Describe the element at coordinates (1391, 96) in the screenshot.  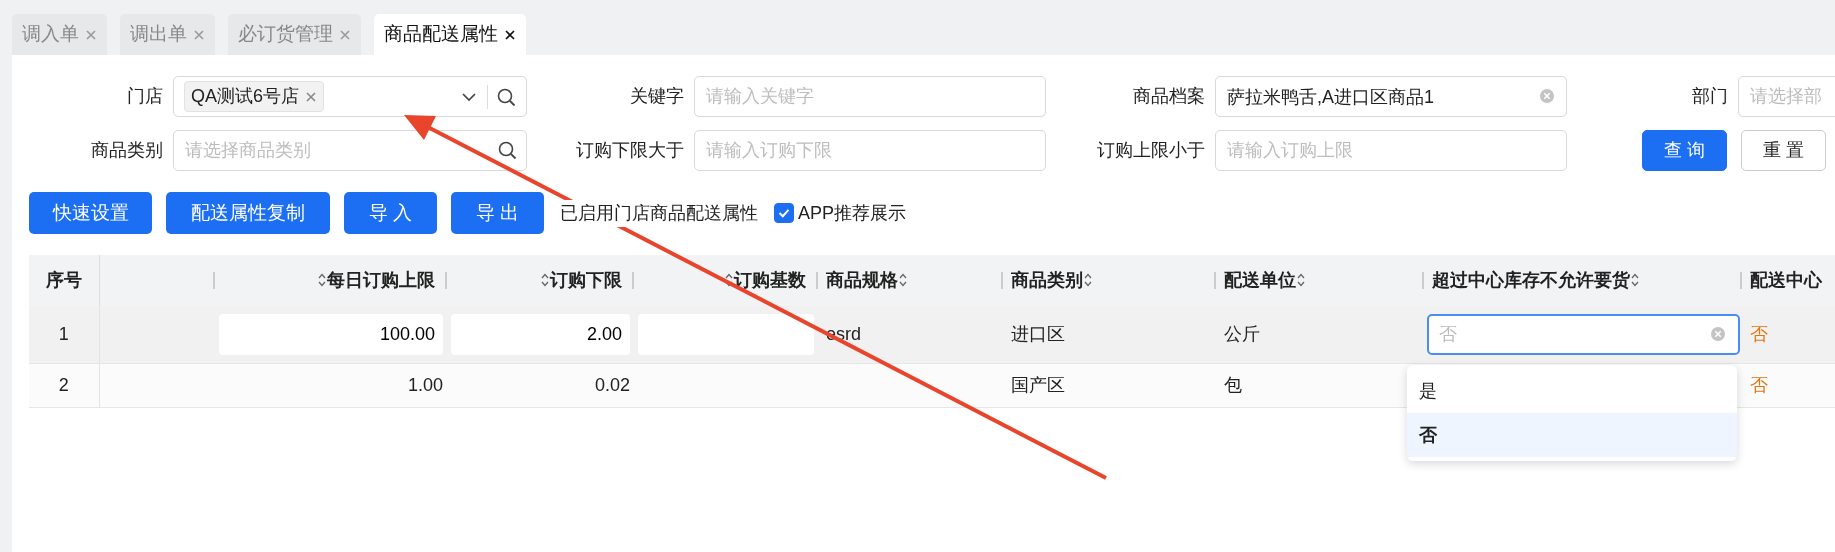
I see `input-field: 萨拉米鸭舌,A进口区商品1` at that location.